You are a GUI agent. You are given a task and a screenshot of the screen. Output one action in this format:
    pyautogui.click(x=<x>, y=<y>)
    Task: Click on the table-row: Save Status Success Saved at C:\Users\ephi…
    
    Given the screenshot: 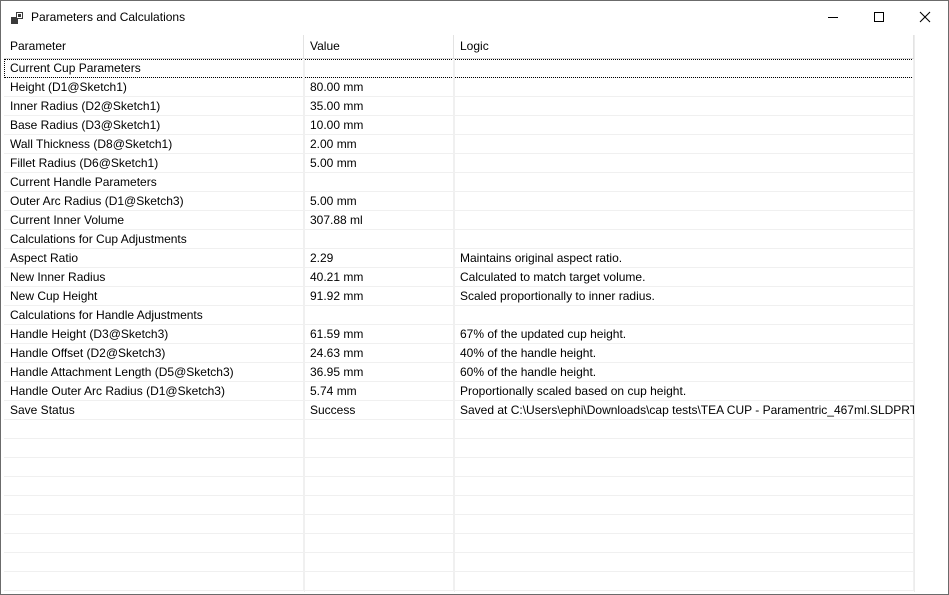 What is the action you would take?
    pyautogui.click(x=460, y=410)
    